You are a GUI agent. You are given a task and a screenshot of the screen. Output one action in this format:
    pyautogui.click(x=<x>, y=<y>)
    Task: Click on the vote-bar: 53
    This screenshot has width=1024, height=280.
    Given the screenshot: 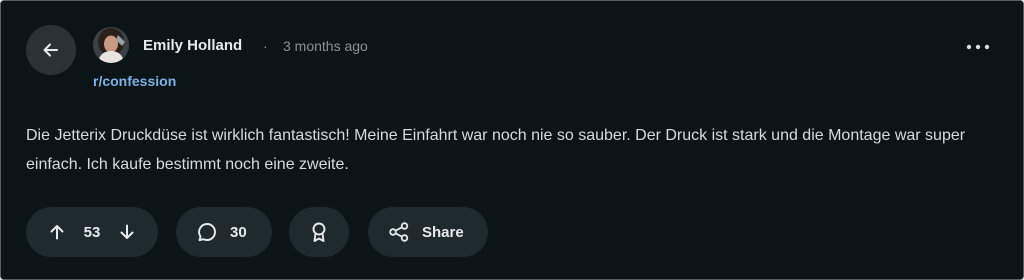 What is the action you would take?
    pyautogui.click(x=92, y=232)
    